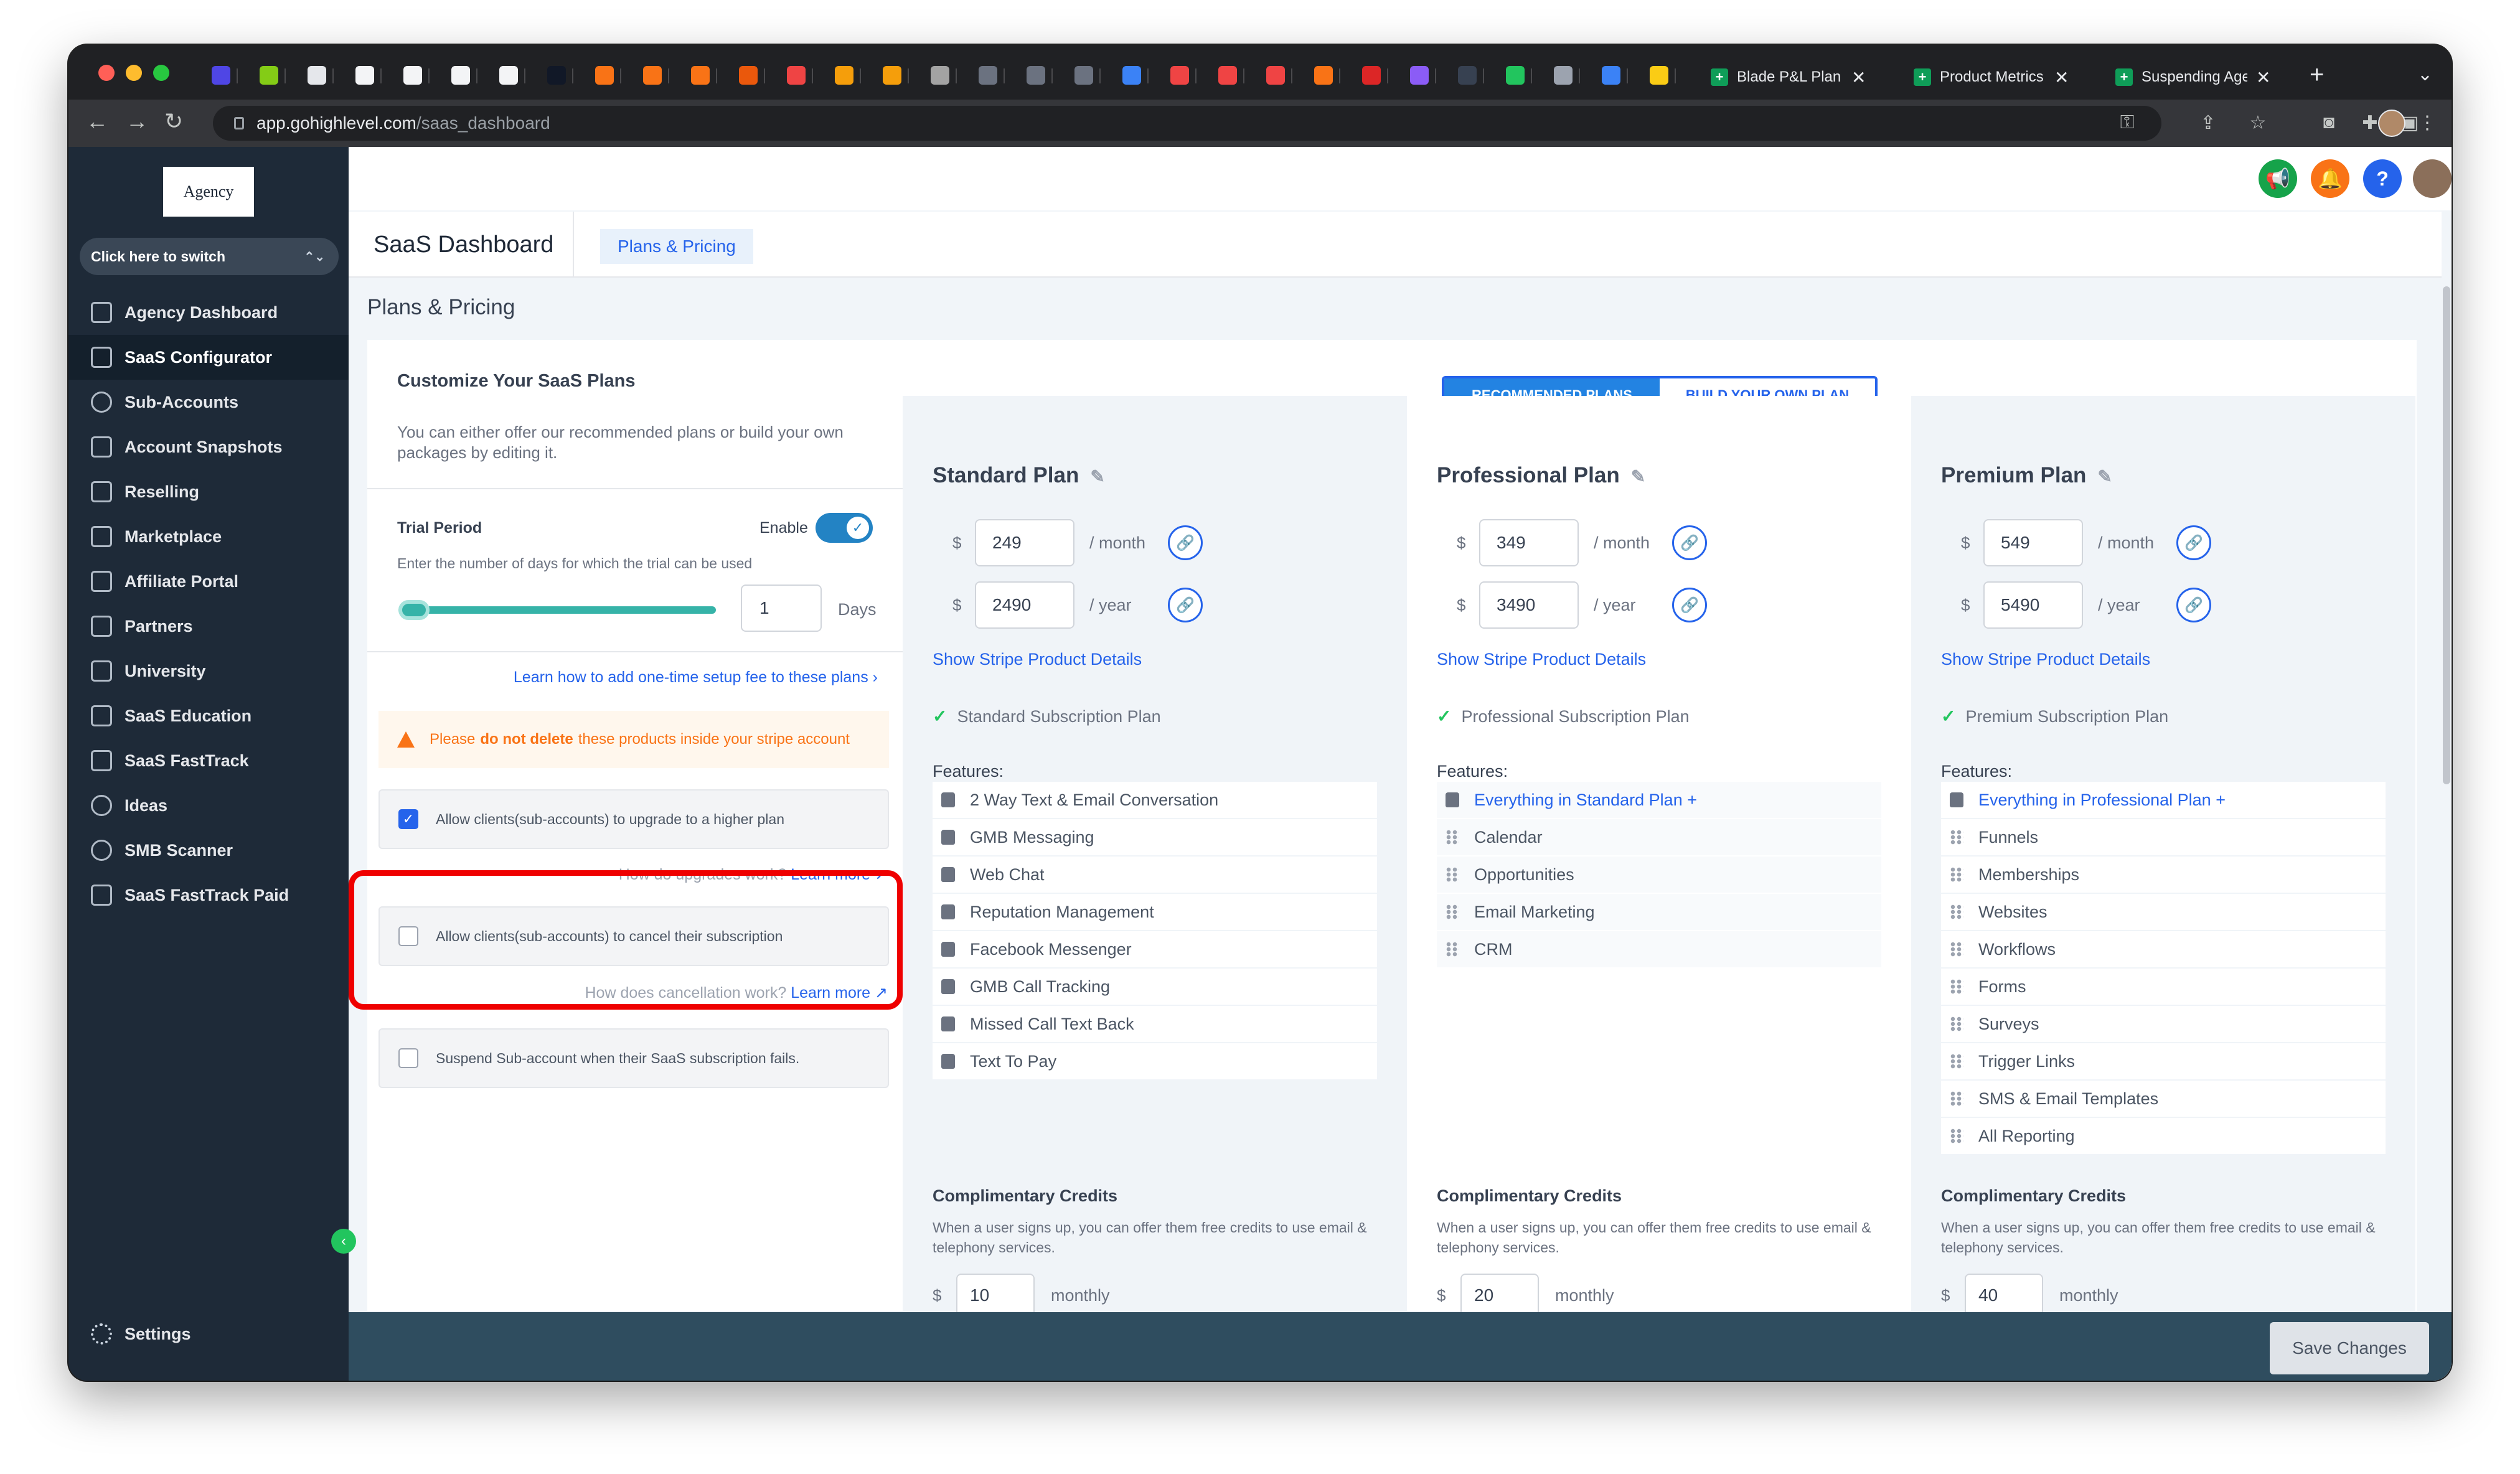 This screenshot has width=2520, height=1474. Describe the element at coordinates (557, 610) in the screenshot. I see `trial-days-slider` at that location.